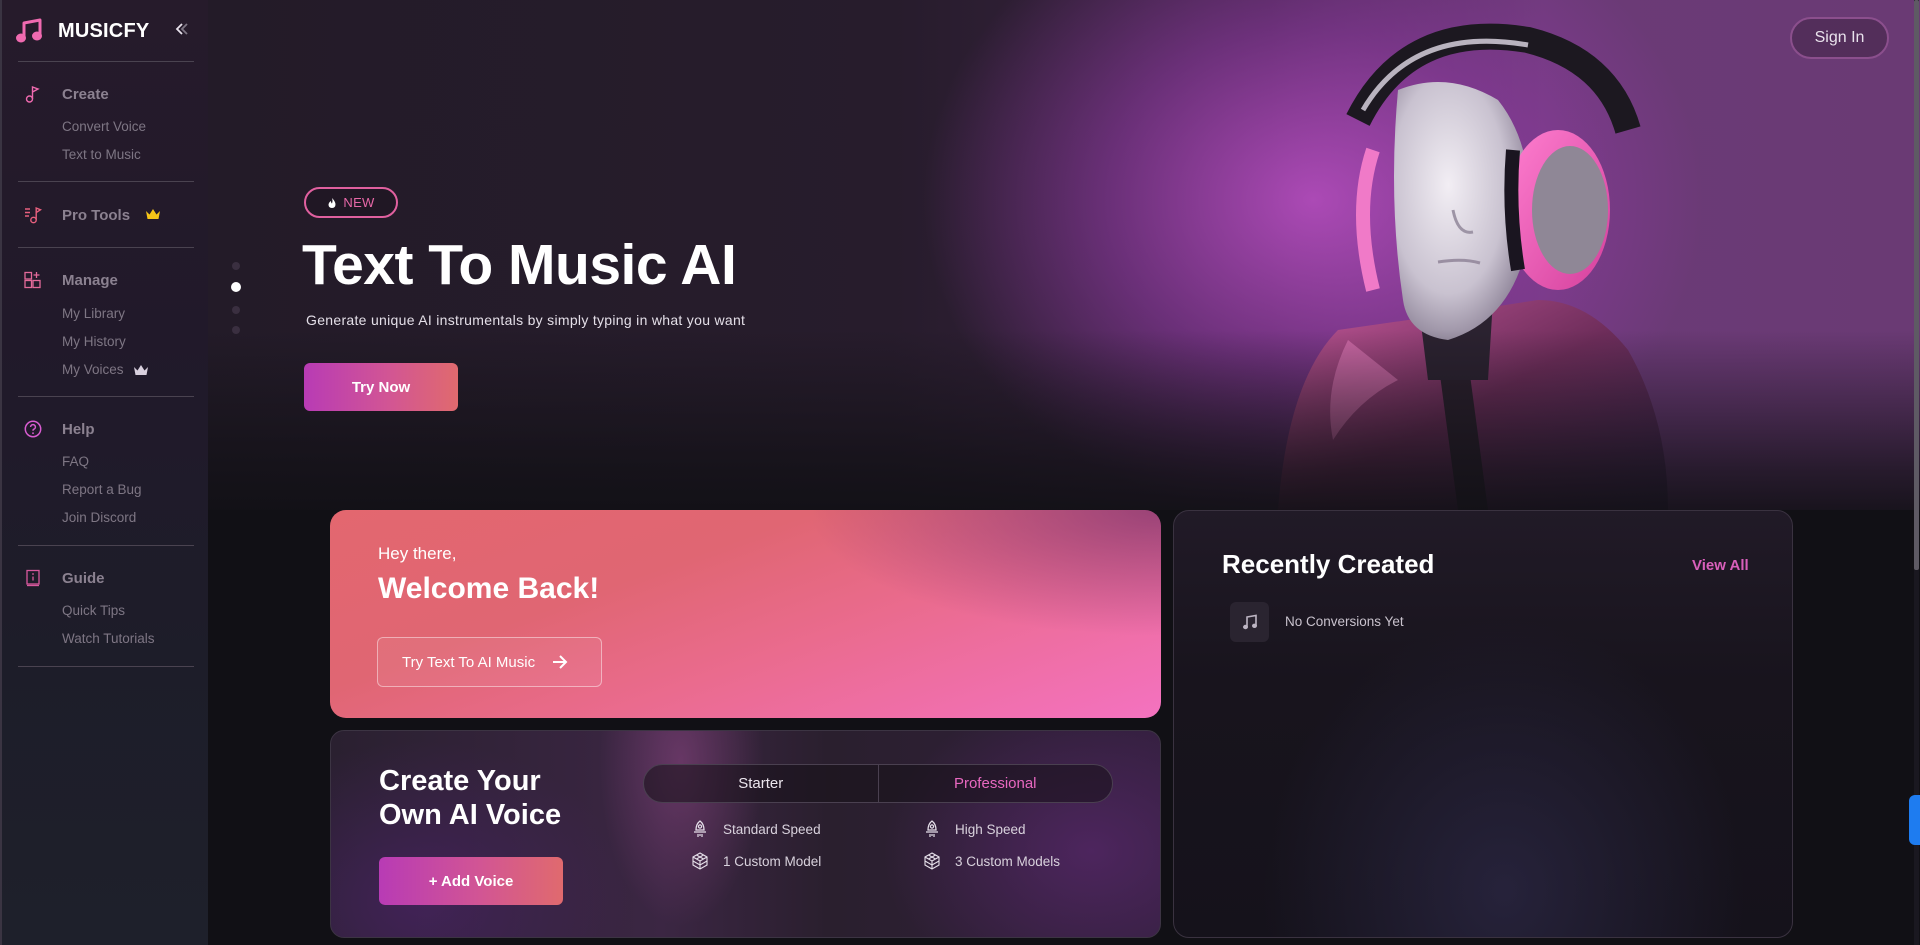  I want to click on brand-name: MUSICFY, so click(104, 30).